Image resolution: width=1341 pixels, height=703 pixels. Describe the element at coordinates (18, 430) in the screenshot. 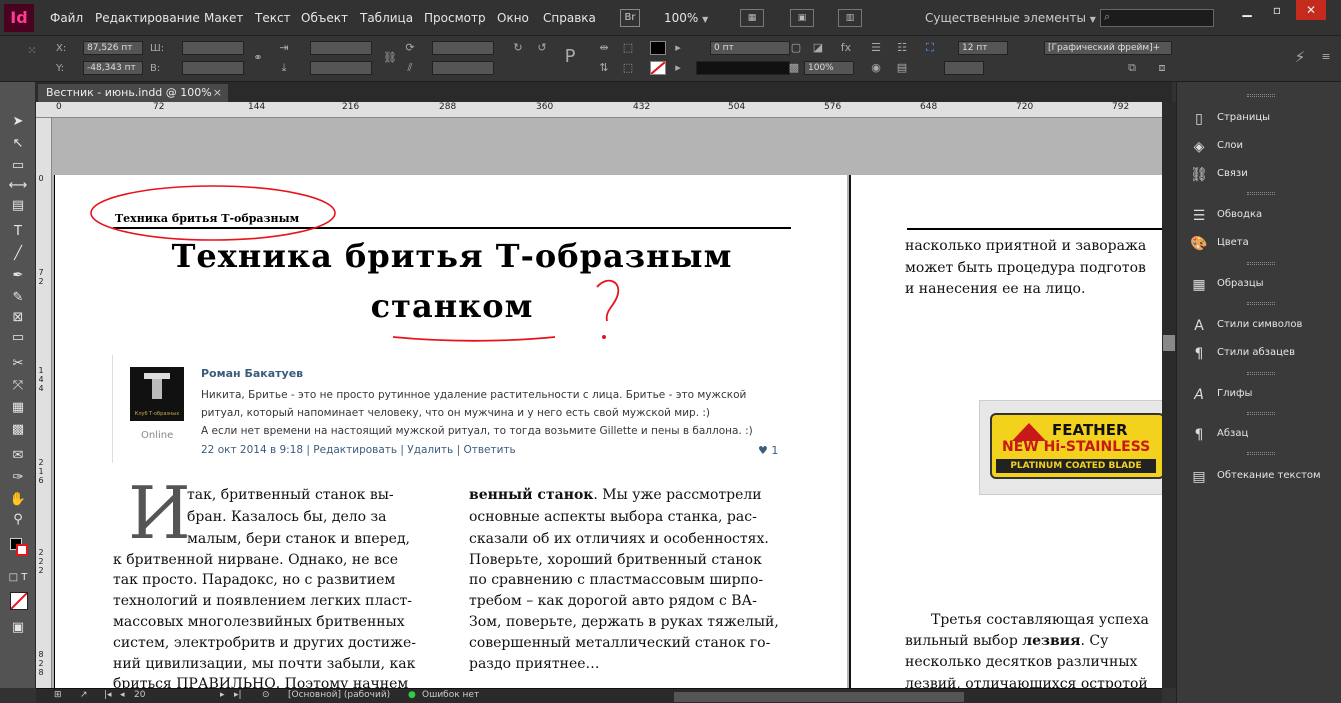

I see `gradient-feather-tool-icon: ▩` at that location.